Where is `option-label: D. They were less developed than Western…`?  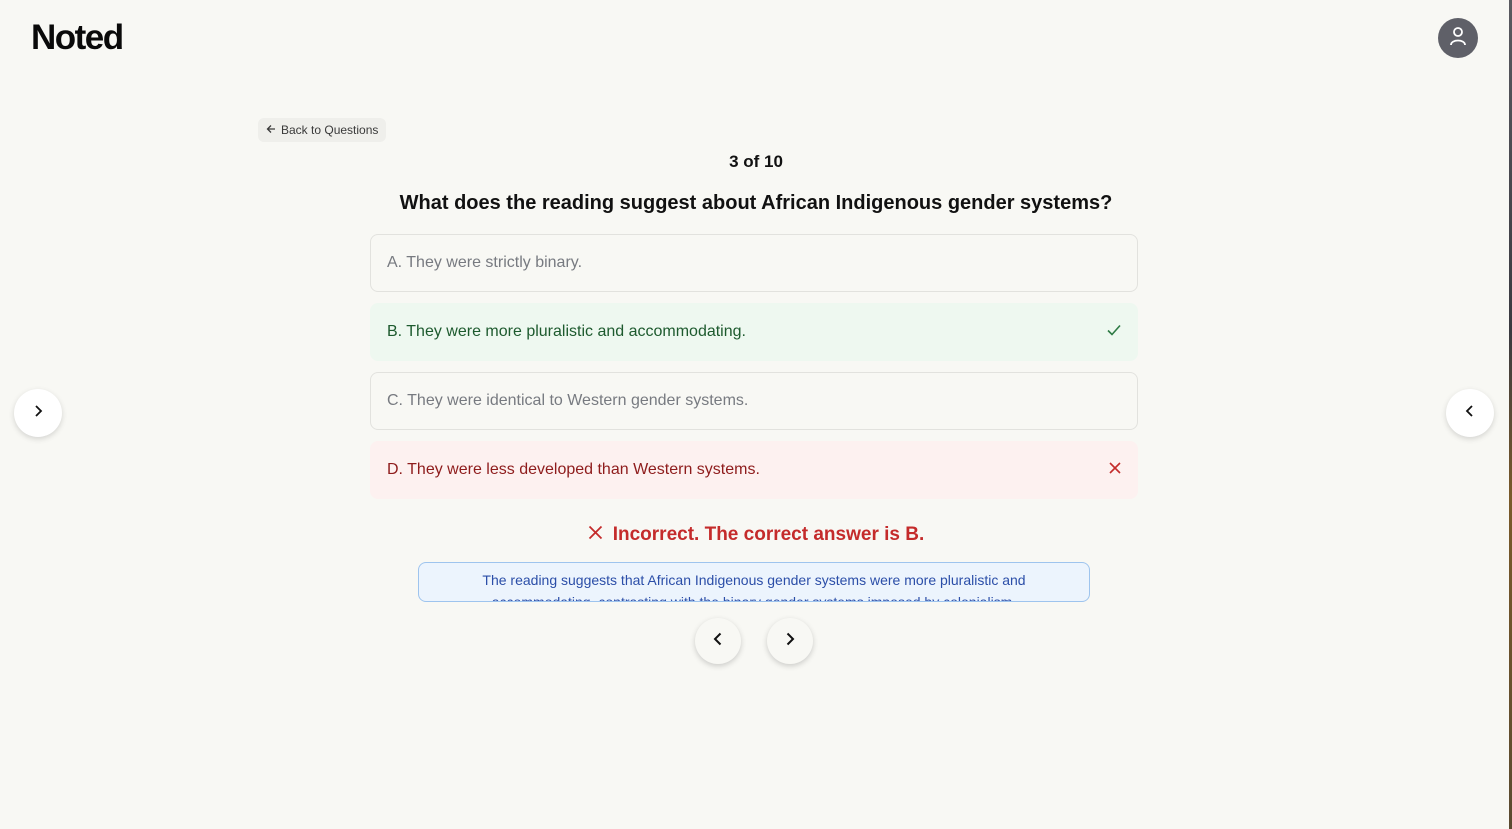
option-label: D. They were less developed than Western… is located at coordinates (573, 469).